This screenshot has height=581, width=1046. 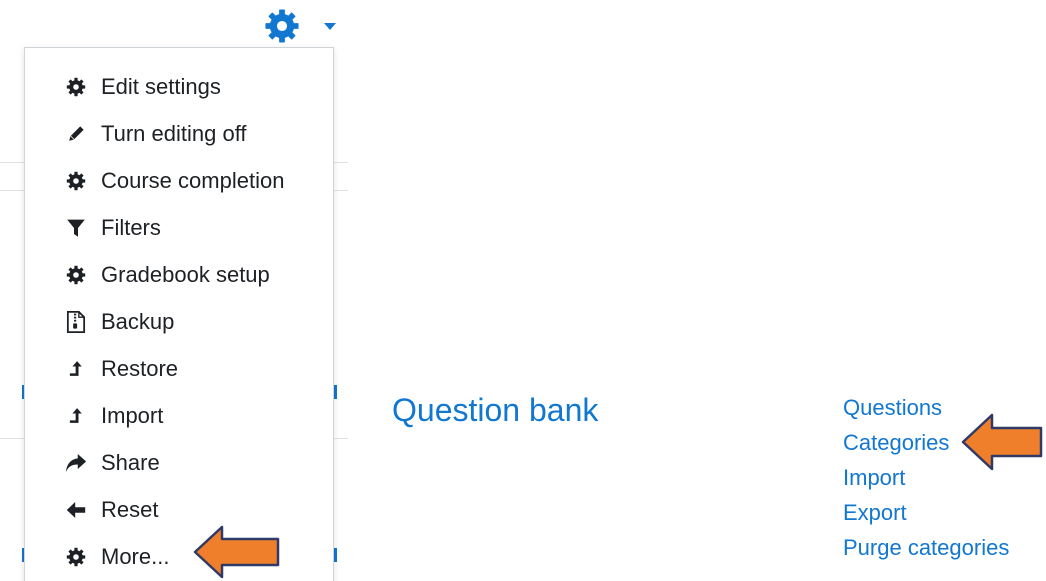 I want to click on purge-categories-link: Purge categories, so click(x=926, y=547).